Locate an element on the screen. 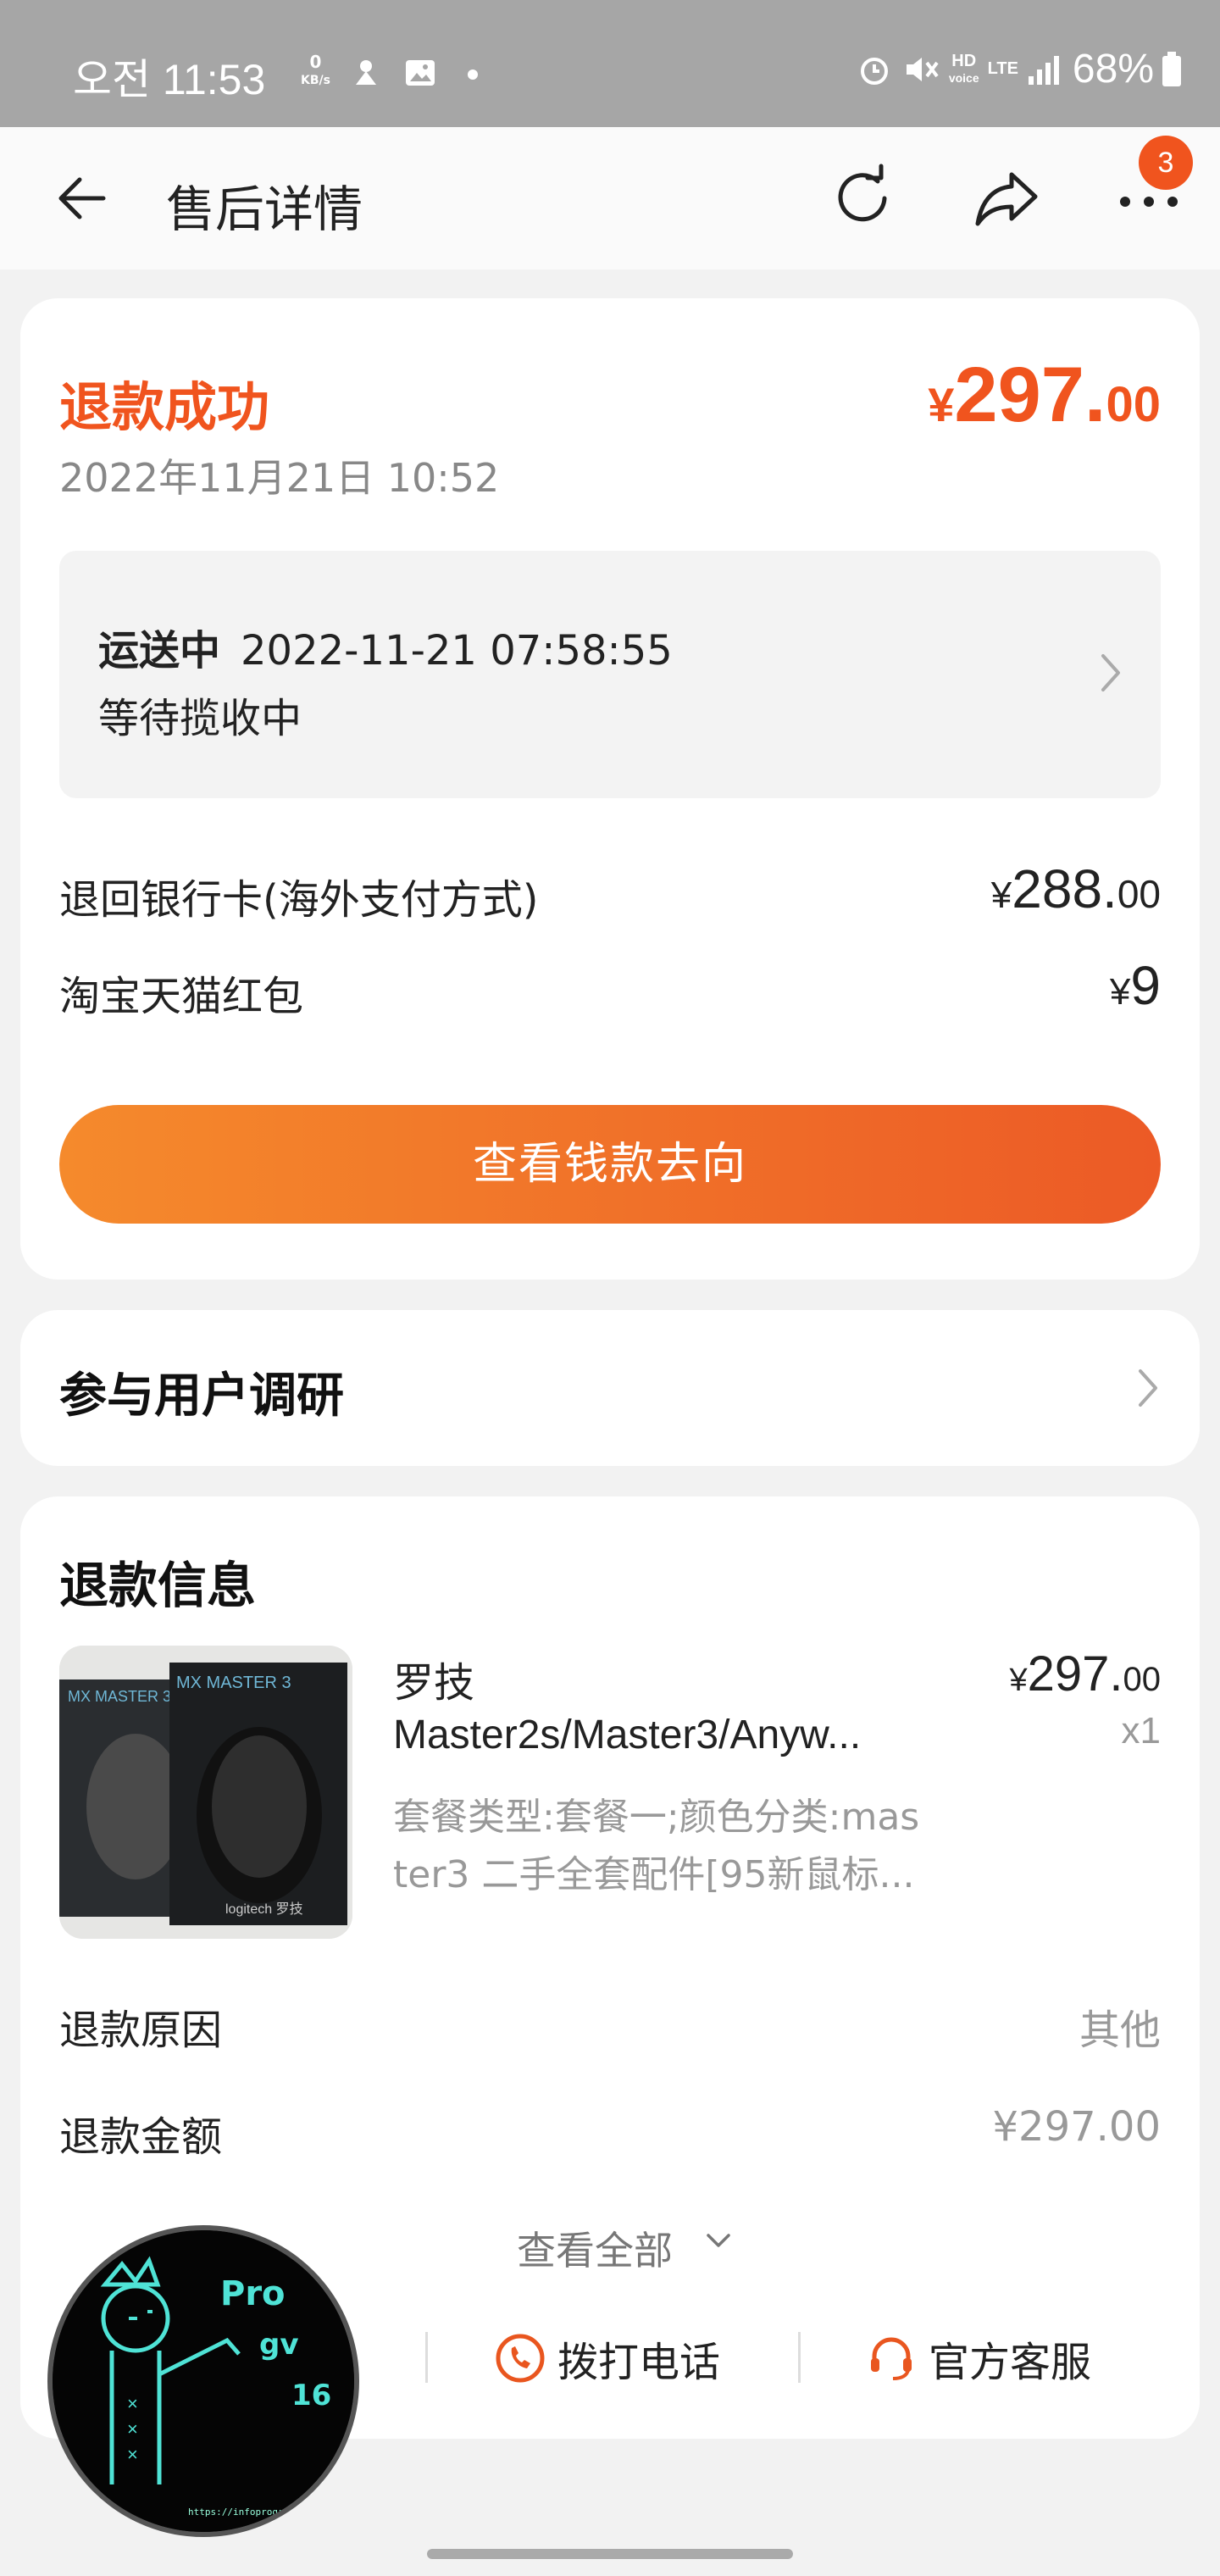 This screenshot has width=1220, height=2576. survey-card: 参与用户调研 is located at coordinates (610, 1388).